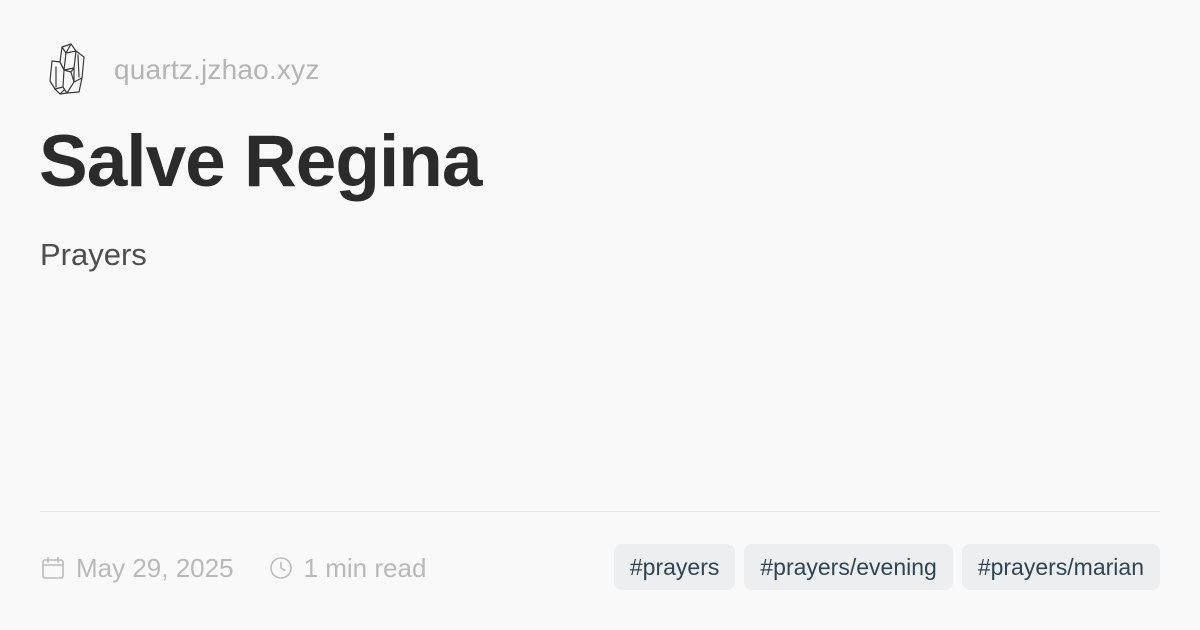 The height and width of the screenshot is (630, 1200). I want to click on footer-divider, so click(600, 511).